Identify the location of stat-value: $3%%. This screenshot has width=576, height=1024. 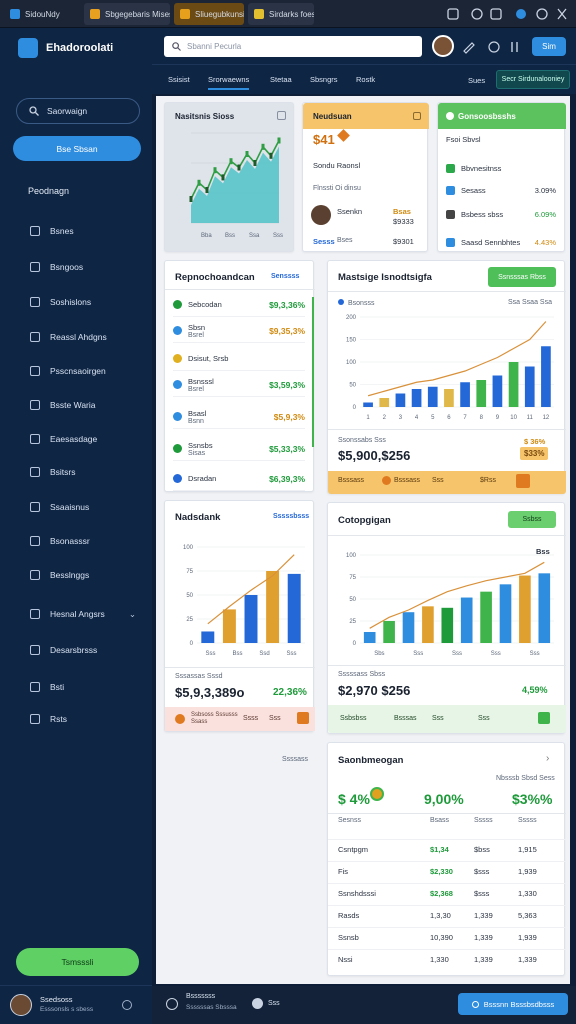
(532, 799).